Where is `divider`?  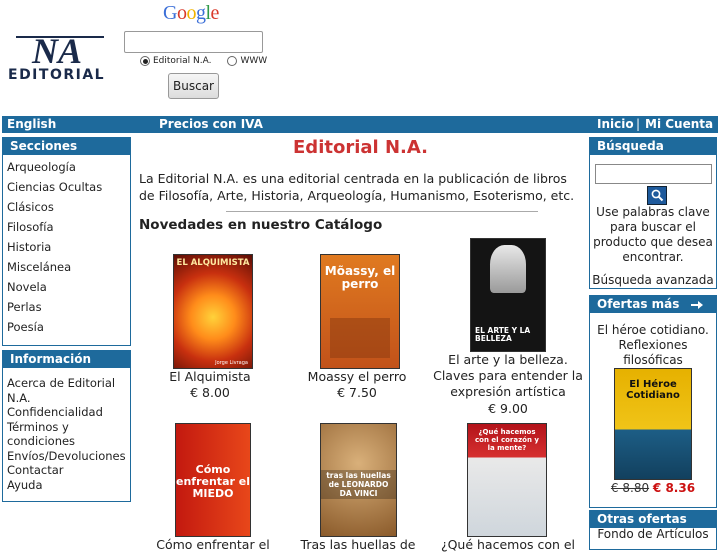 divider is located at coordinates (382, 211).